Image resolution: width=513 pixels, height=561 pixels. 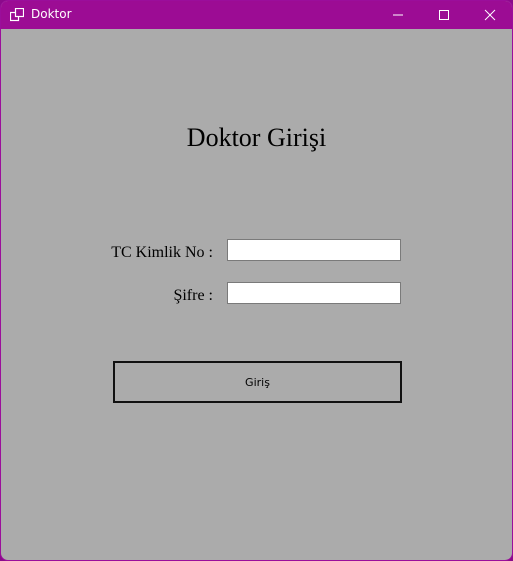 What do you see at coordinates (51, 14) in the screenshot?
I see `window-title: Doktor` at bounding box center [51, 14].